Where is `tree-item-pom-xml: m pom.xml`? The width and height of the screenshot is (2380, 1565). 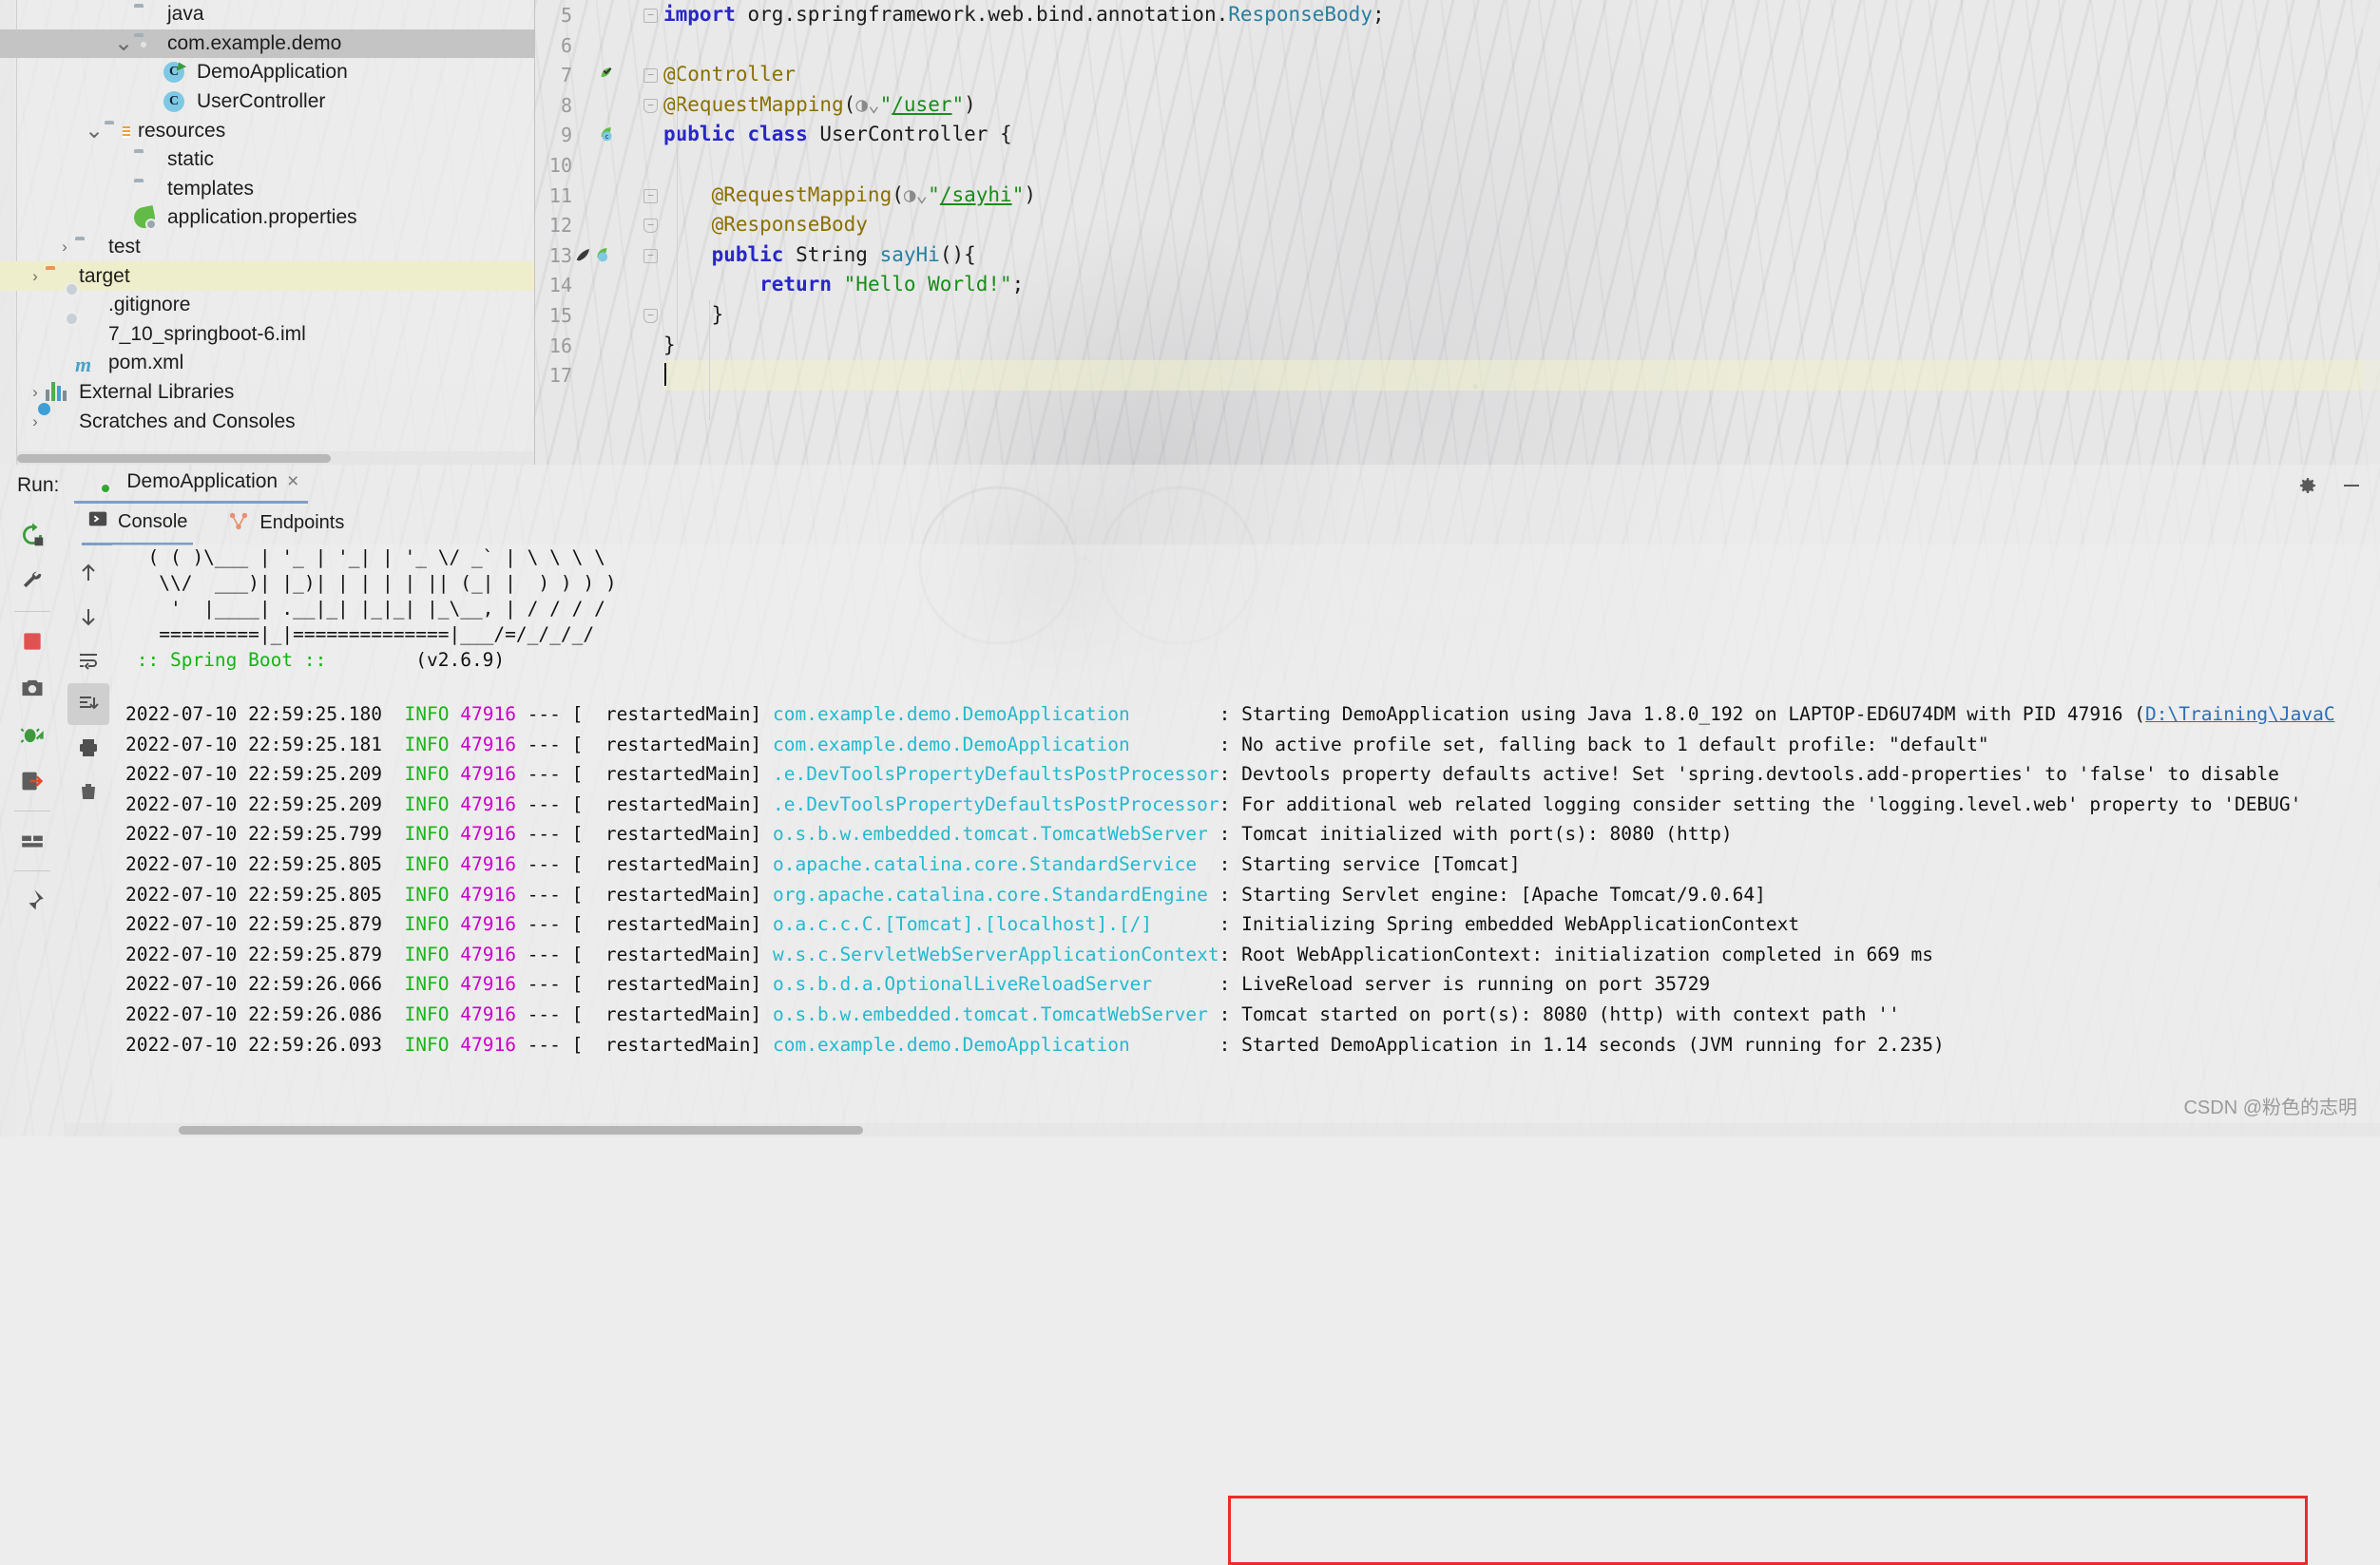
tree-item-pom-xml: m pom.xml is located at coordinates (267, 363).